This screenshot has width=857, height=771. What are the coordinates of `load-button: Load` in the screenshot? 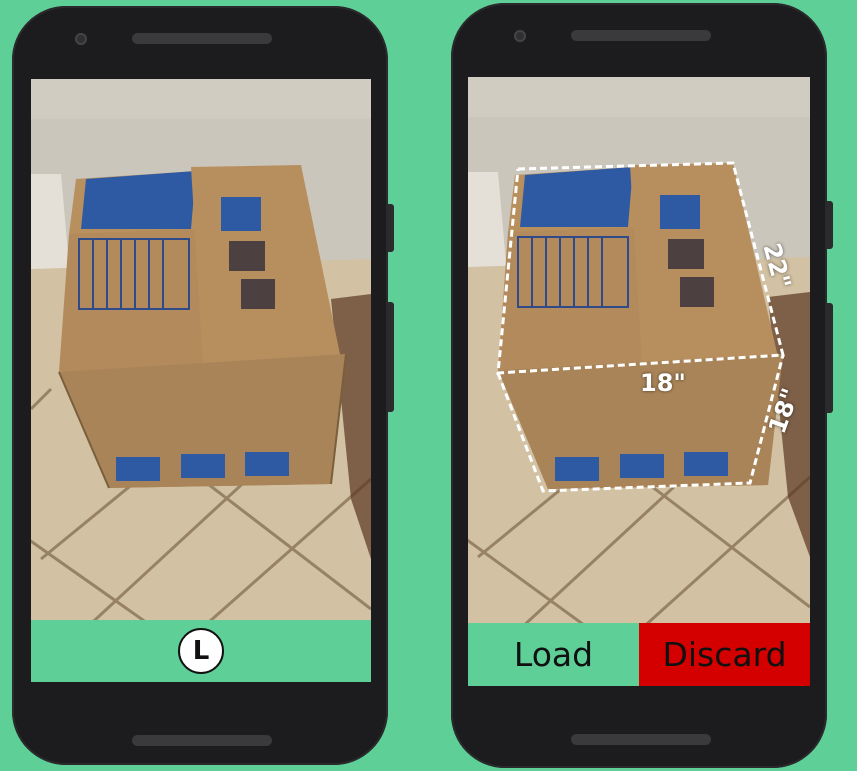 It's located at (553, 654).